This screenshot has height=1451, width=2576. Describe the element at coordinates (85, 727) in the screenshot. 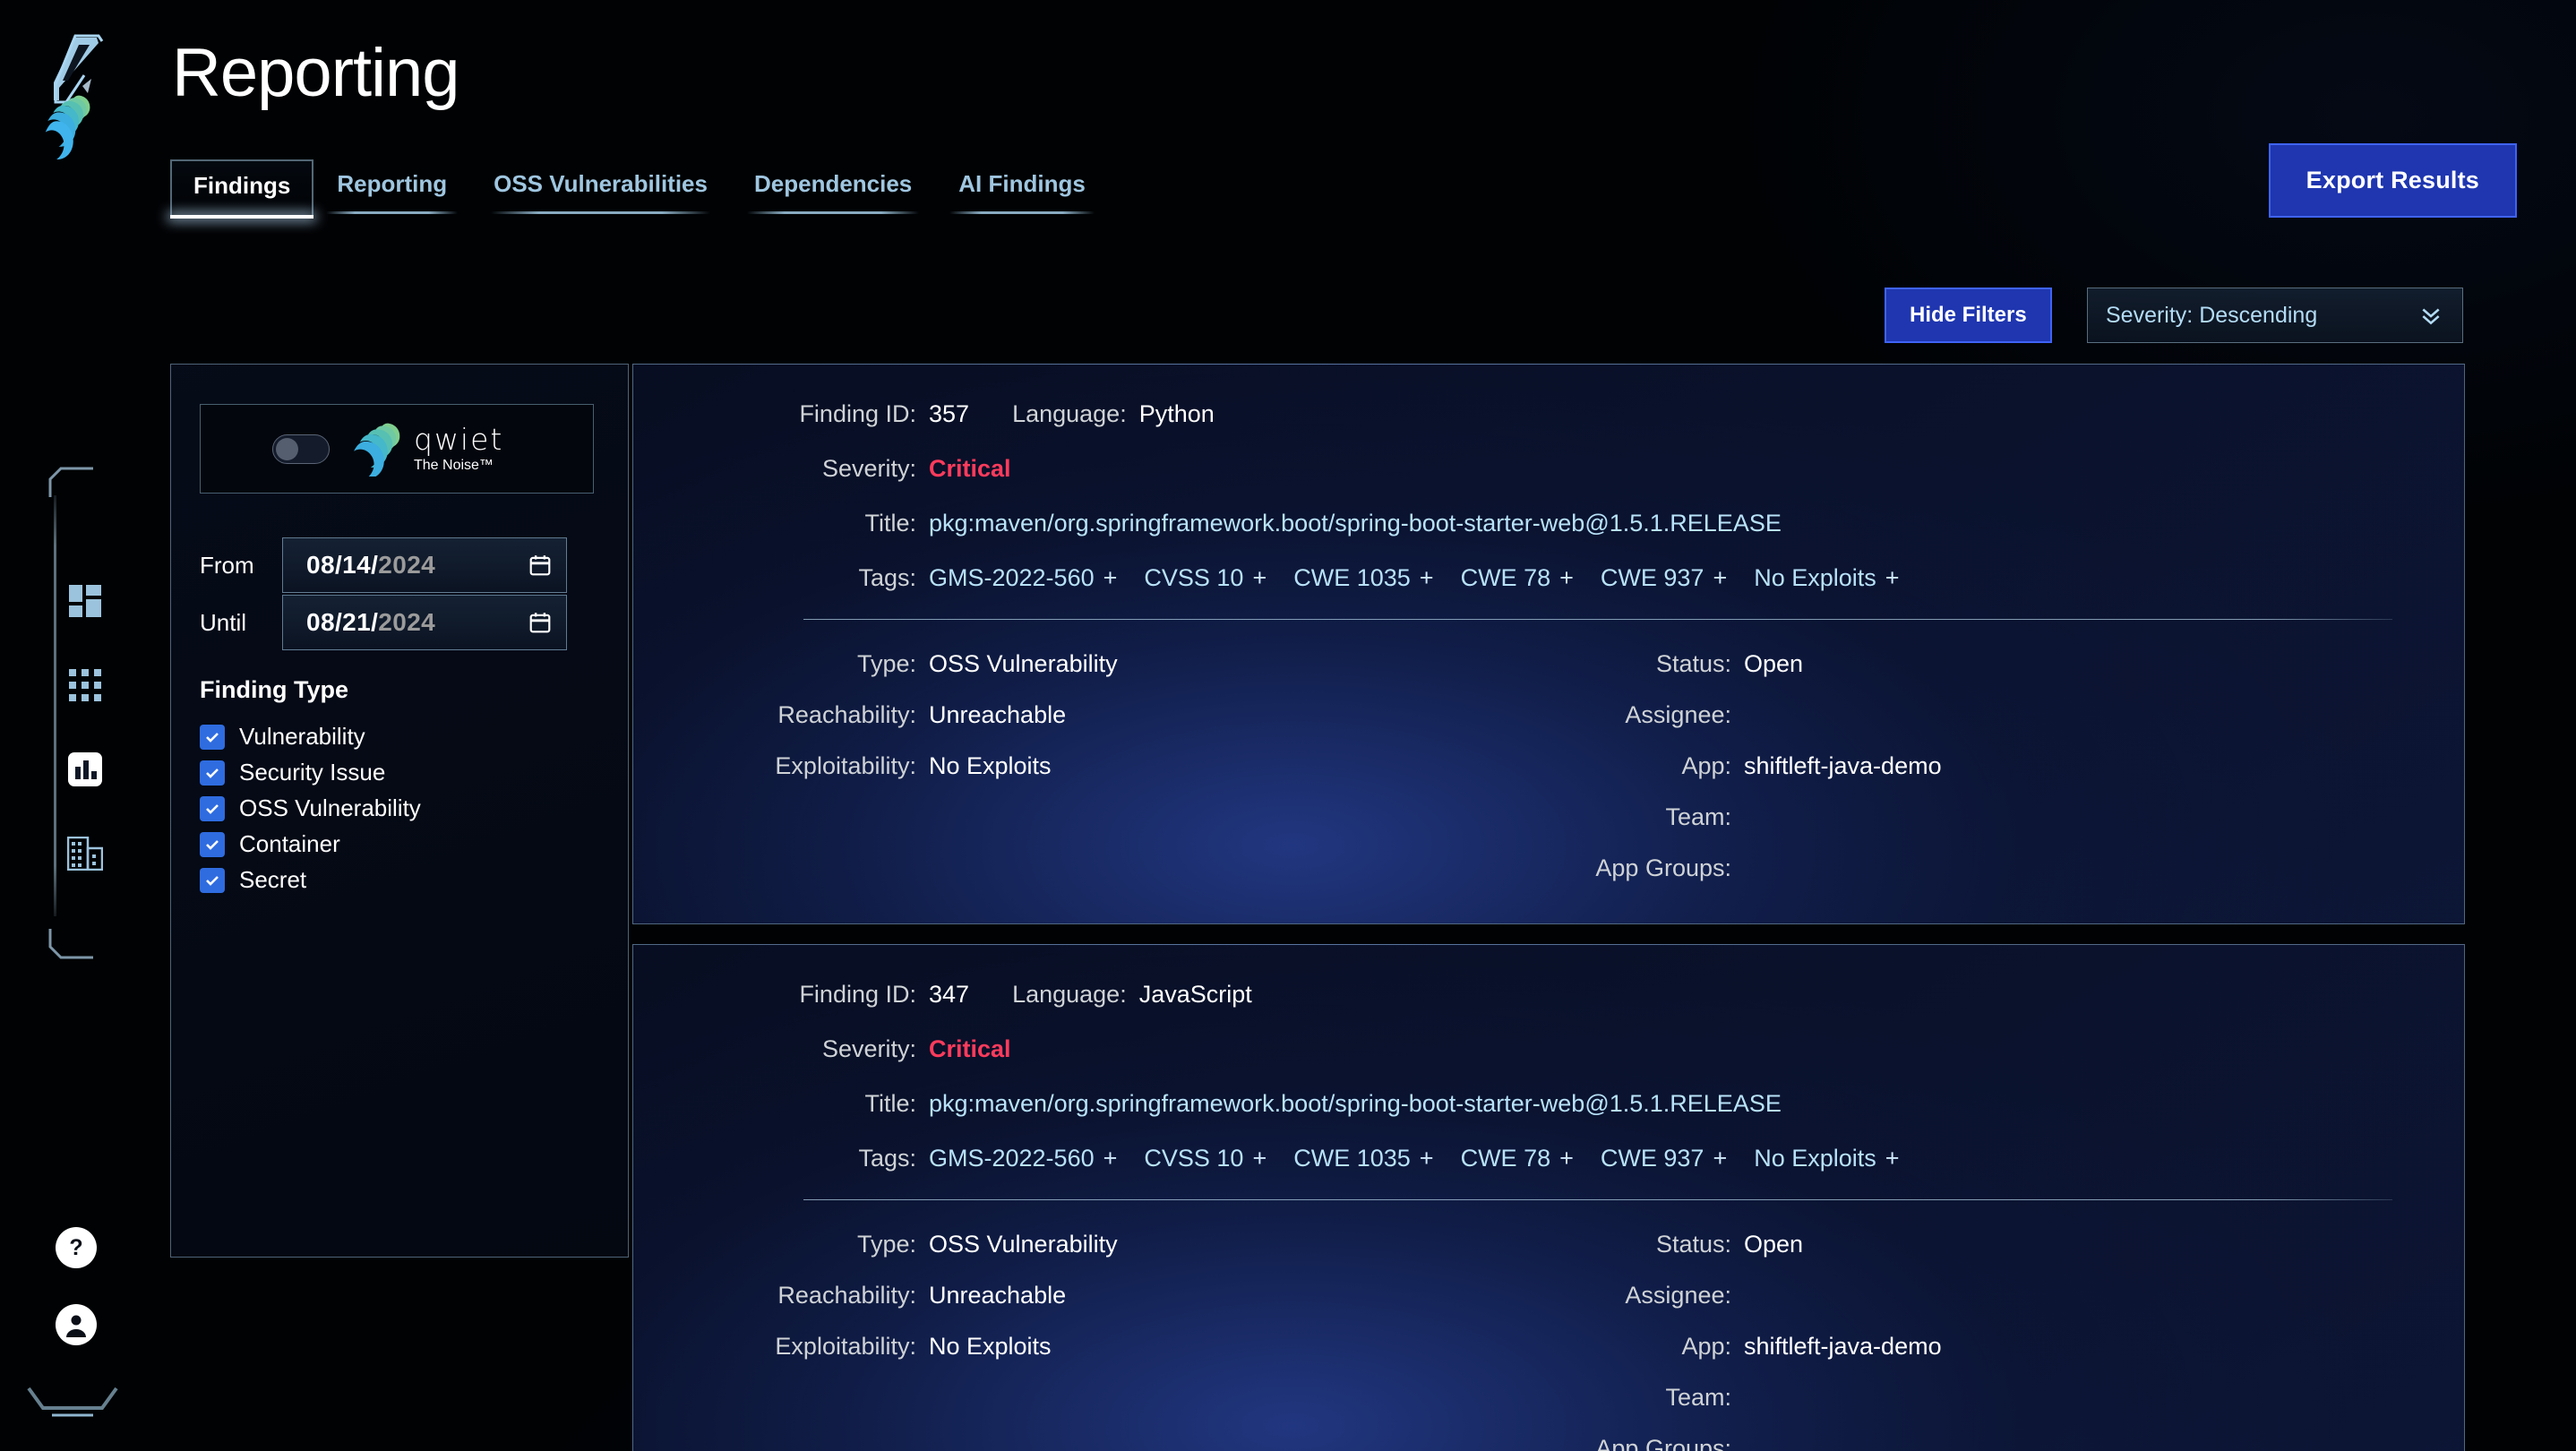

I see `rail-icon-list` at that location.